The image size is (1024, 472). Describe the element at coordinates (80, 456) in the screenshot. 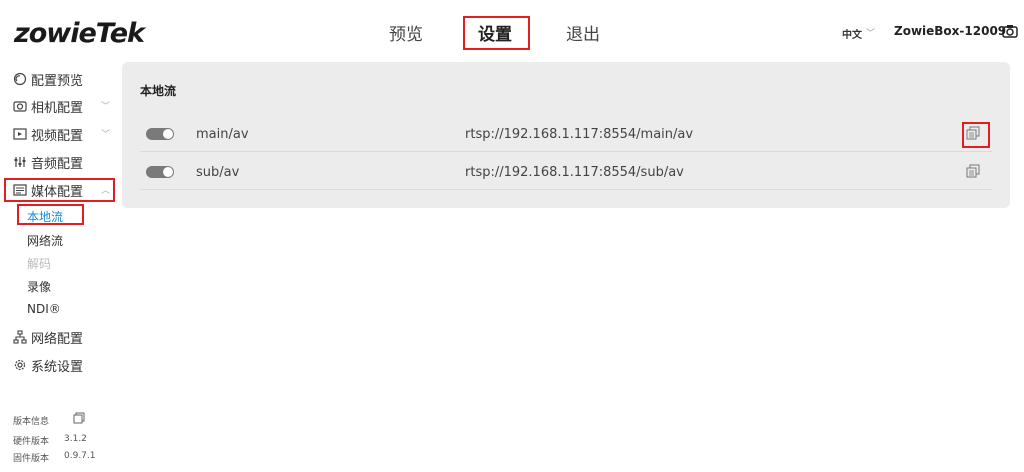

I see `firmware-version-value: 0.9.7.1` at that location.